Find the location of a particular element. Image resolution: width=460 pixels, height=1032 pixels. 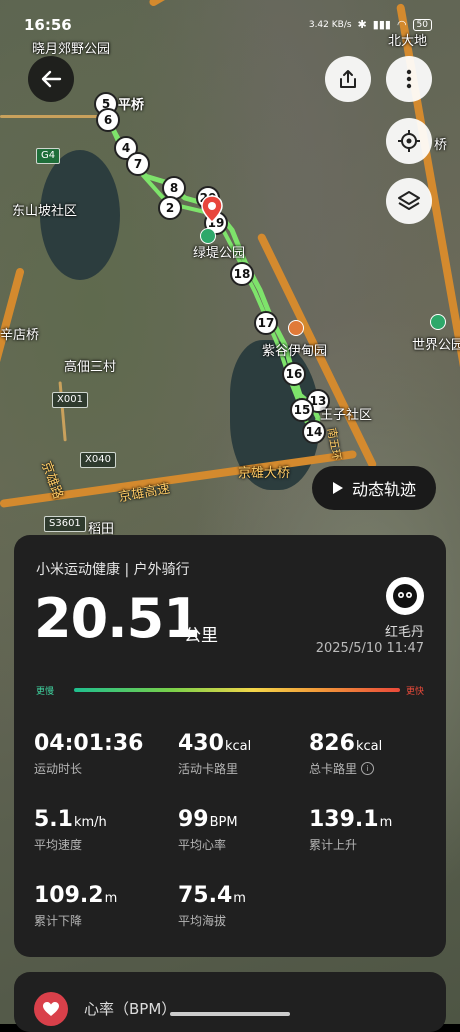

locate-button is located at coordinates (409, 141).